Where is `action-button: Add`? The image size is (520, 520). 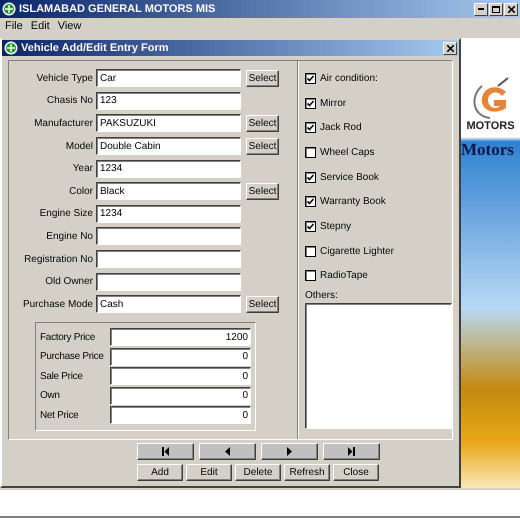 action-button: Add is located at coordinates (160, 472).